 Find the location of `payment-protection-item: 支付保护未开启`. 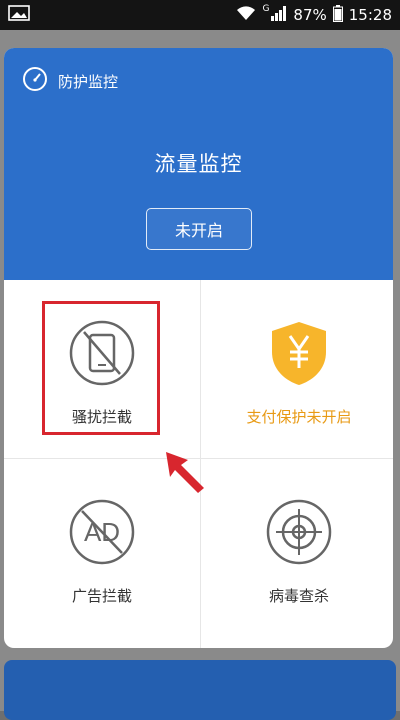

payment-protection-item: 支付保护未开启 is located at coordinates (297, 369).